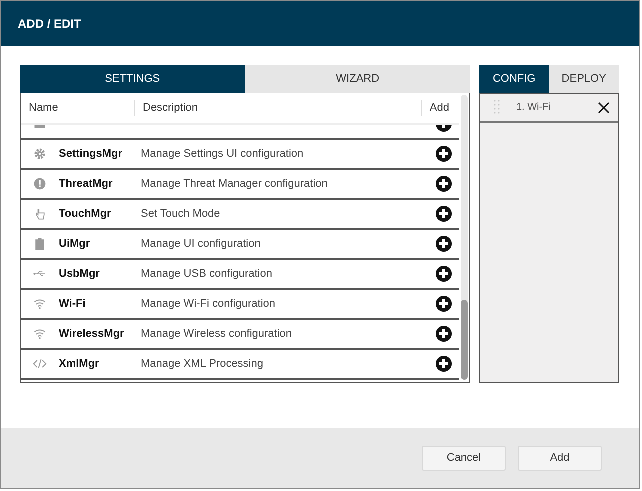  What do you see at coordinates (234, 184) in the screenshot?
I see `description-text: Manage Threat Manager configuration` at bounding box center [234, 184].